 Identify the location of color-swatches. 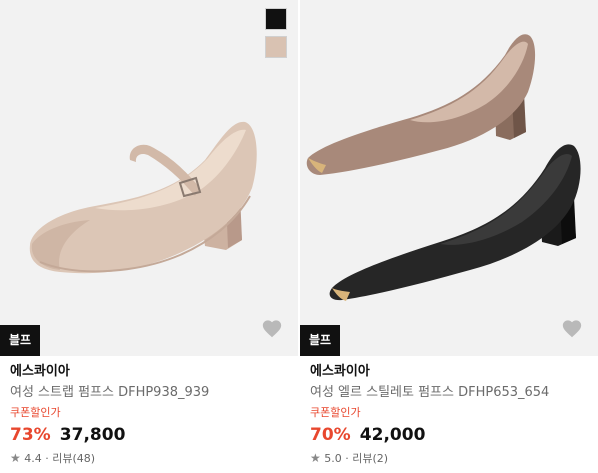
(276, 36).